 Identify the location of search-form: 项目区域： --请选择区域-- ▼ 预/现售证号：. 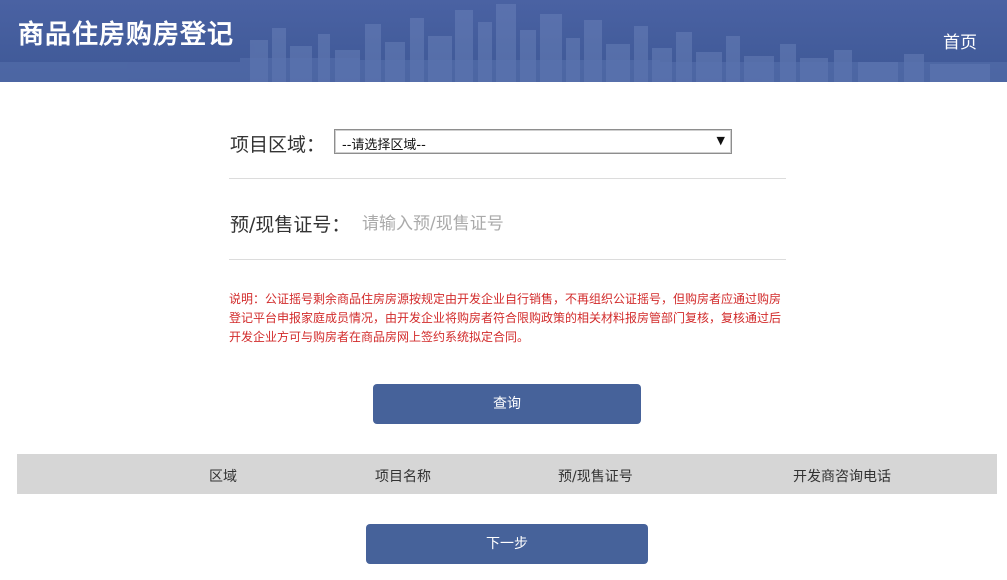
(507, 186).